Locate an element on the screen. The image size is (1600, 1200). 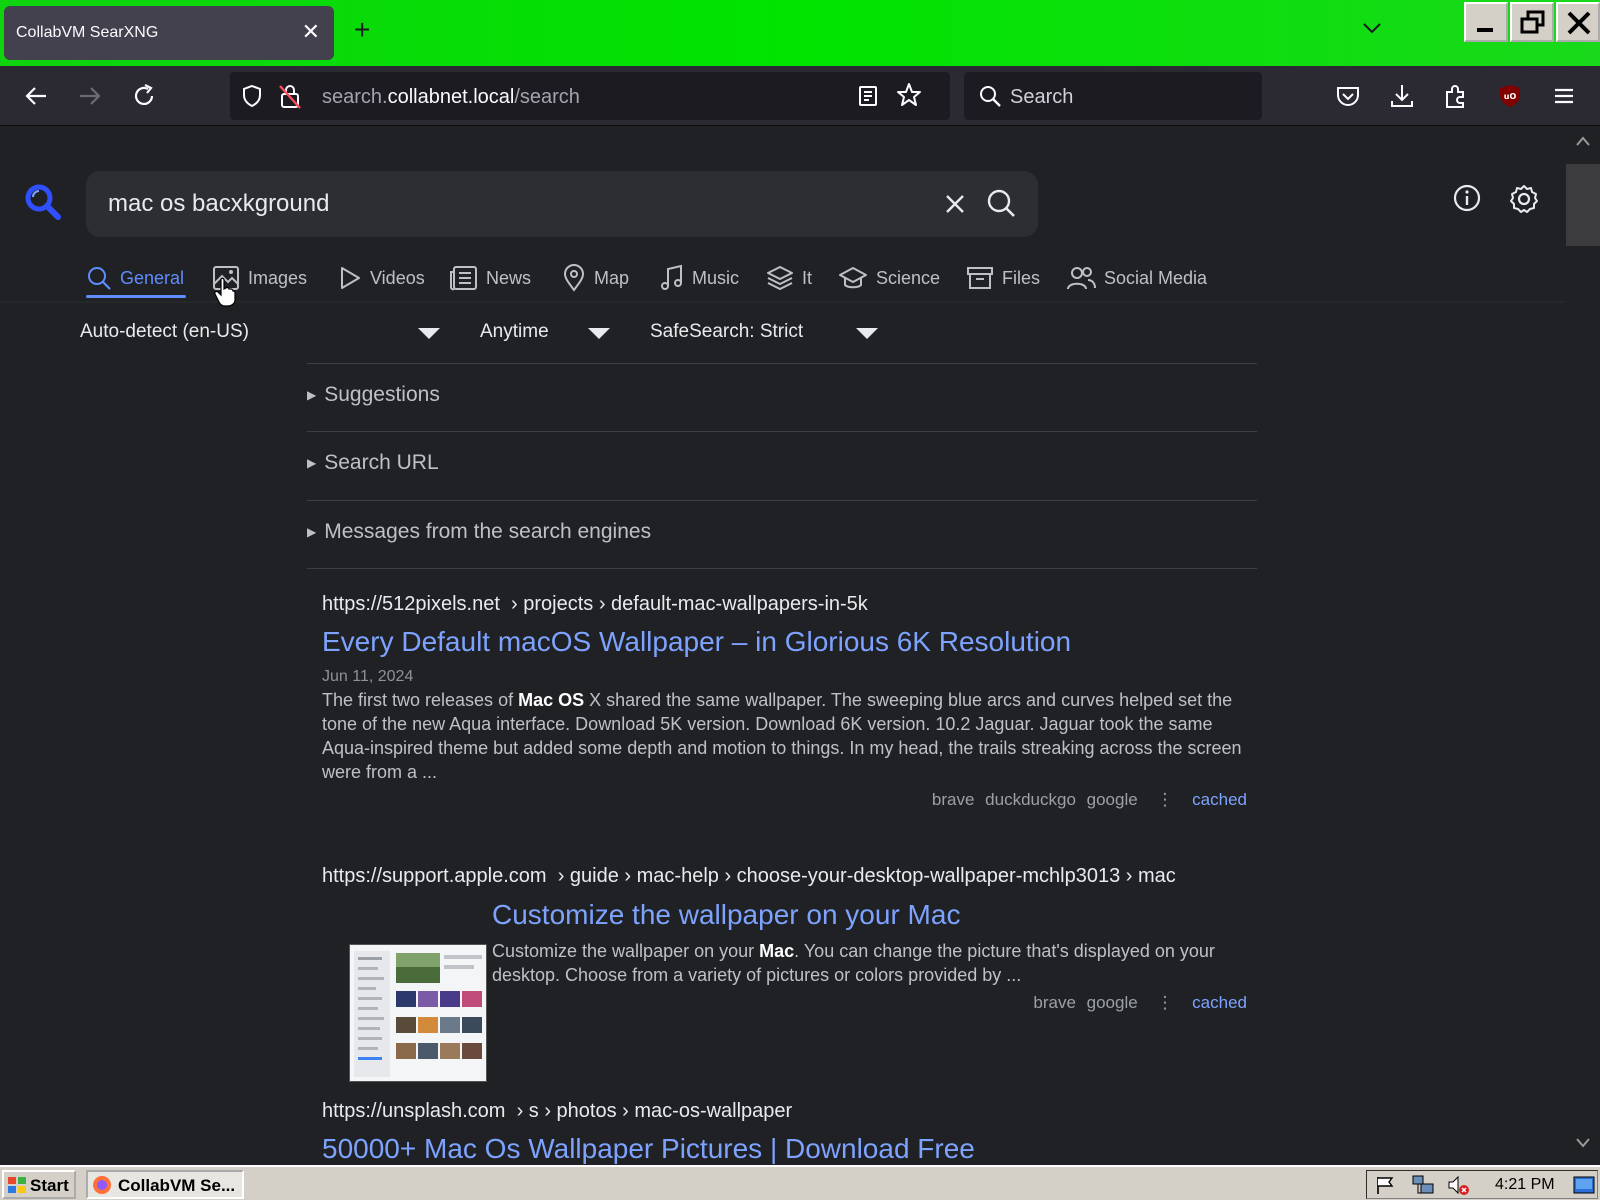
search-url-toggle: ▶ Search URL is located at coordinates (373, 463).